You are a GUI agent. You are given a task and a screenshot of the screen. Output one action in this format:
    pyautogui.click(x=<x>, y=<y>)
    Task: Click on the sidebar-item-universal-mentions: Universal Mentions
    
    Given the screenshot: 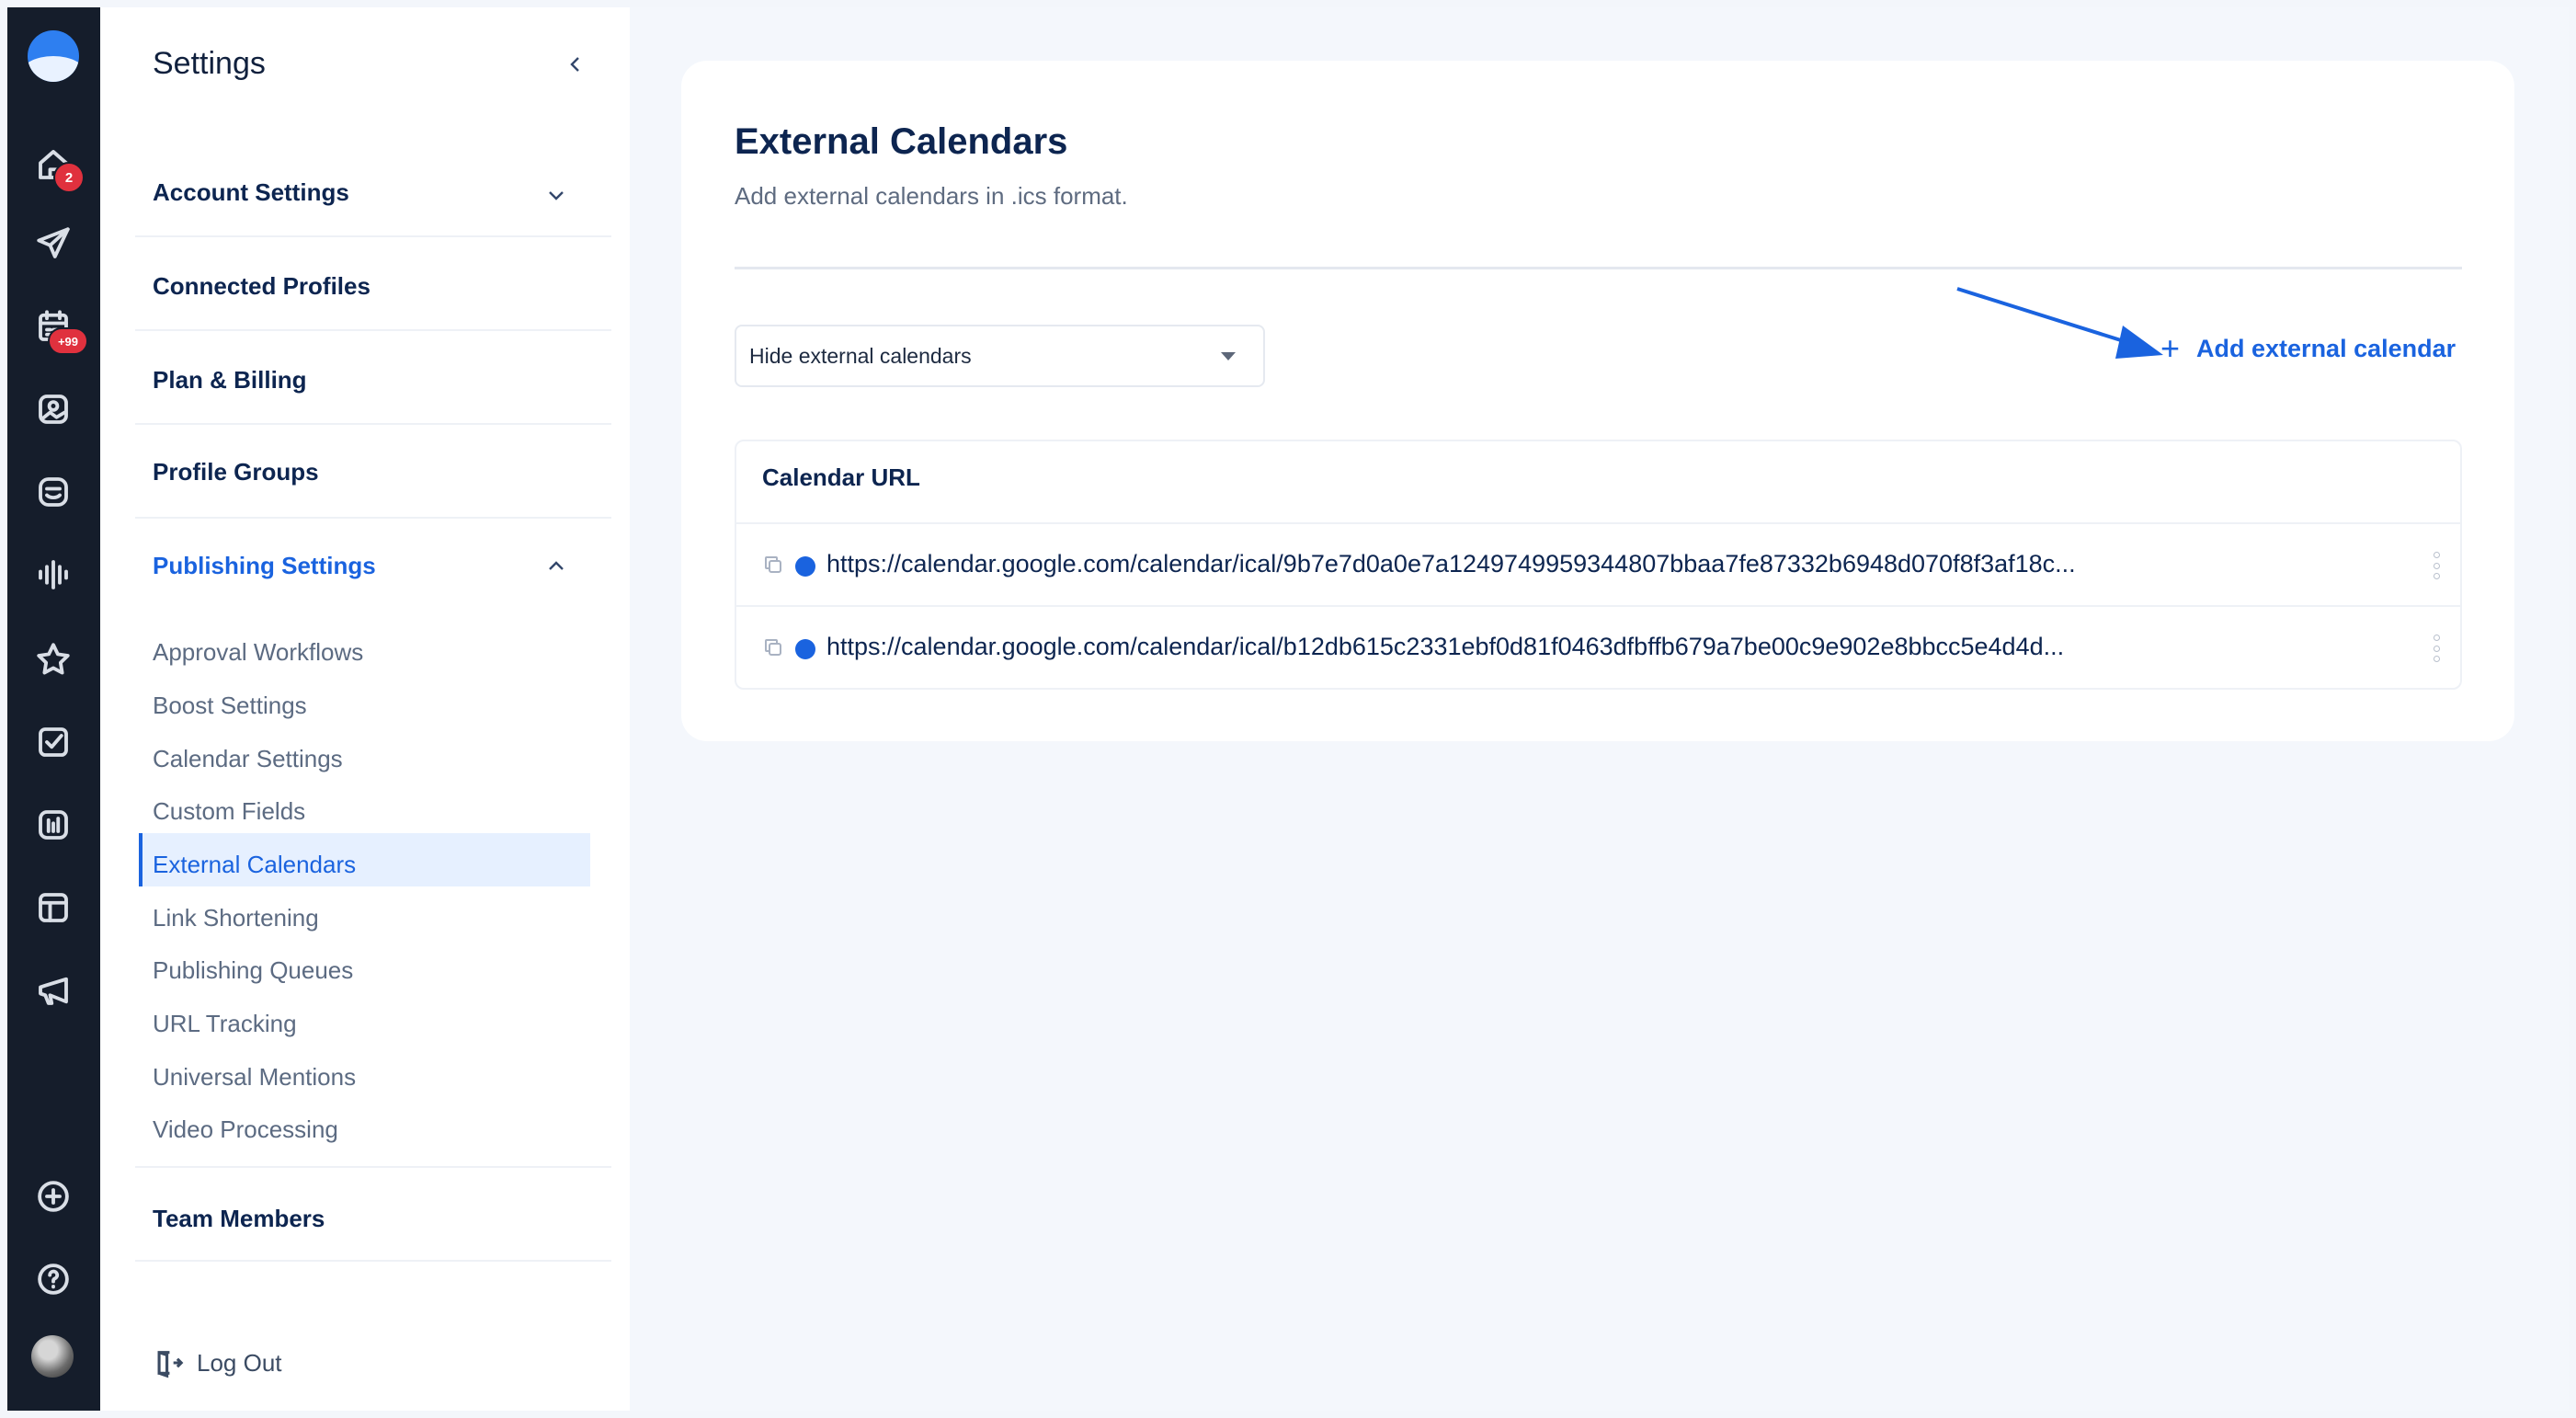 What is the action you would take?
    pyautogui.click(x=254, y=1077)
    